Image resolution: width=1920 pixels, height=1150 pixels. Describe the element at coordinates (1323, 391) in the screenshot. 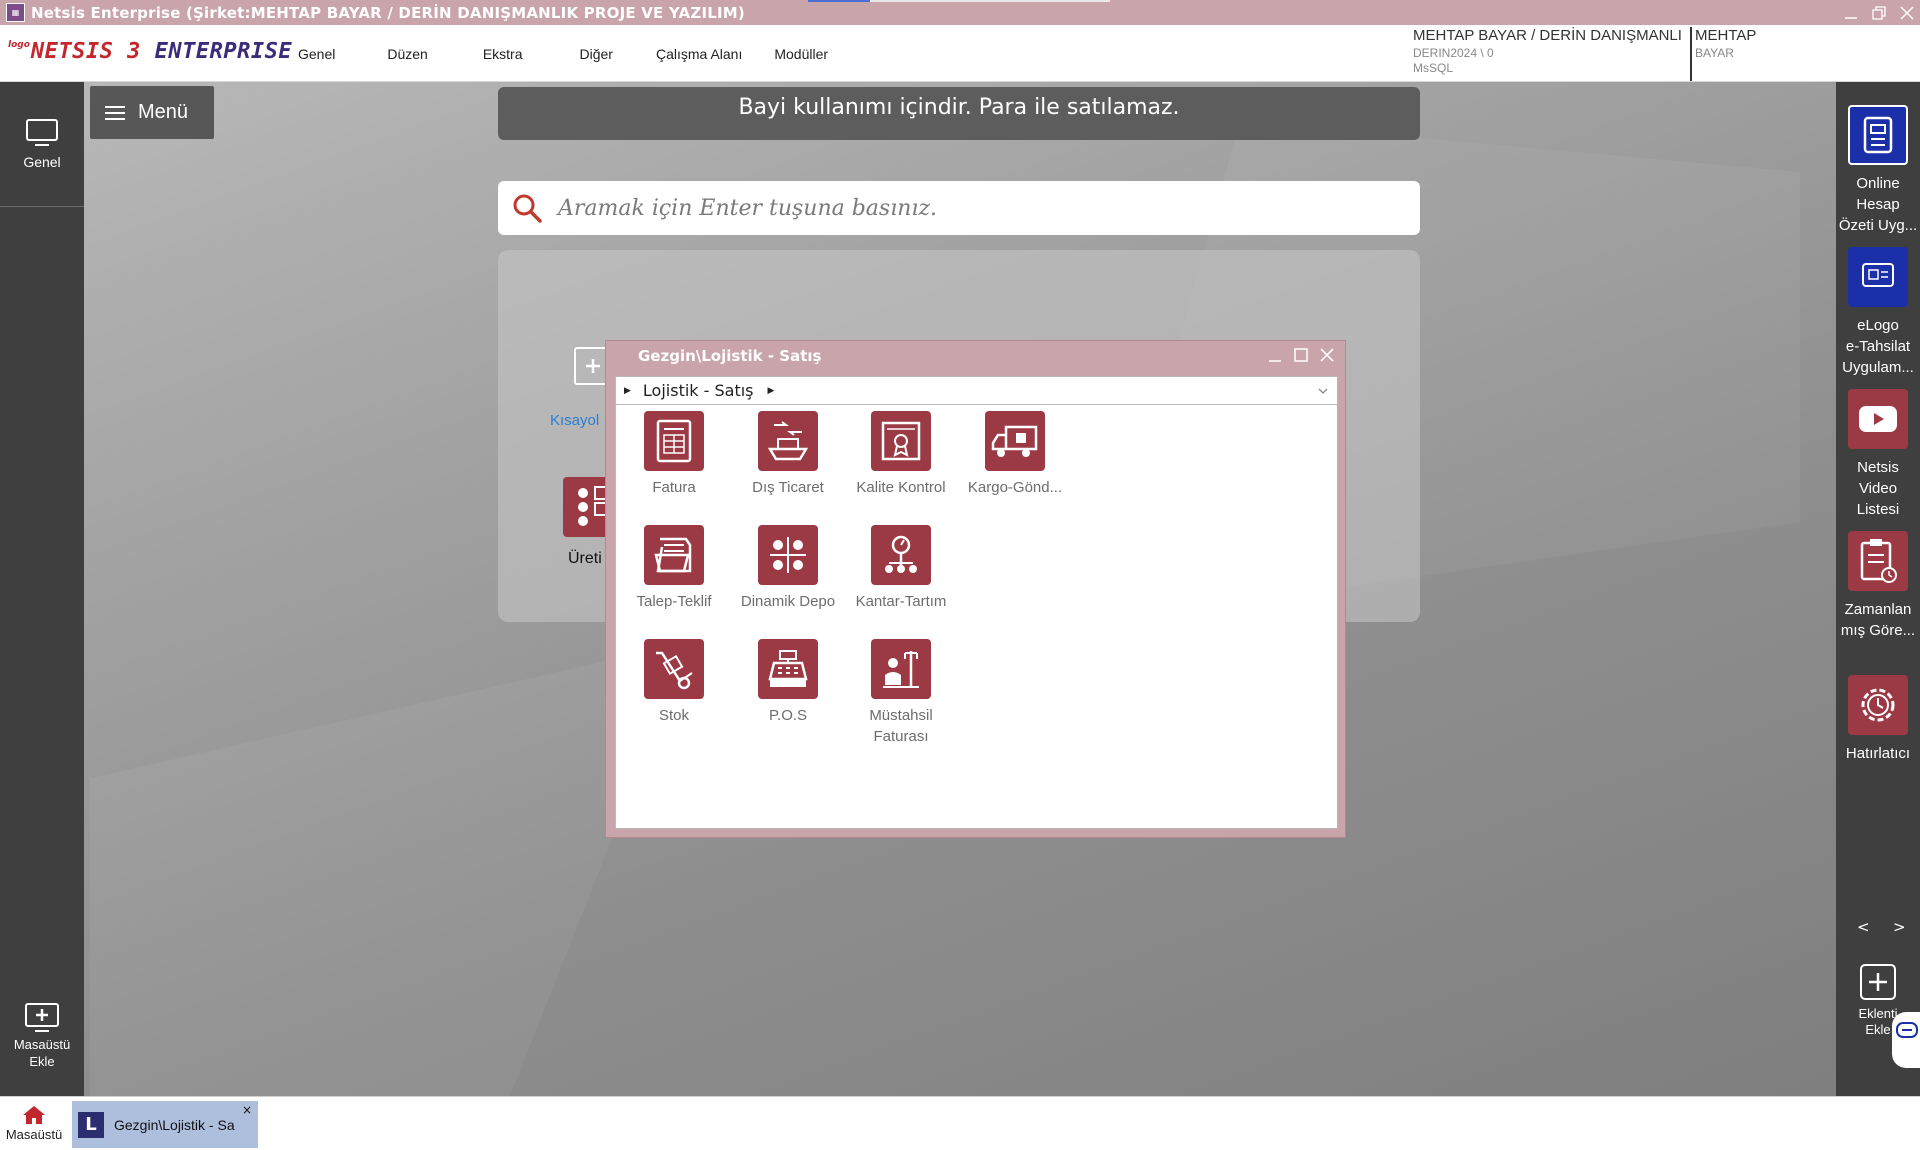

I see `chevron-down-icon` at that location.